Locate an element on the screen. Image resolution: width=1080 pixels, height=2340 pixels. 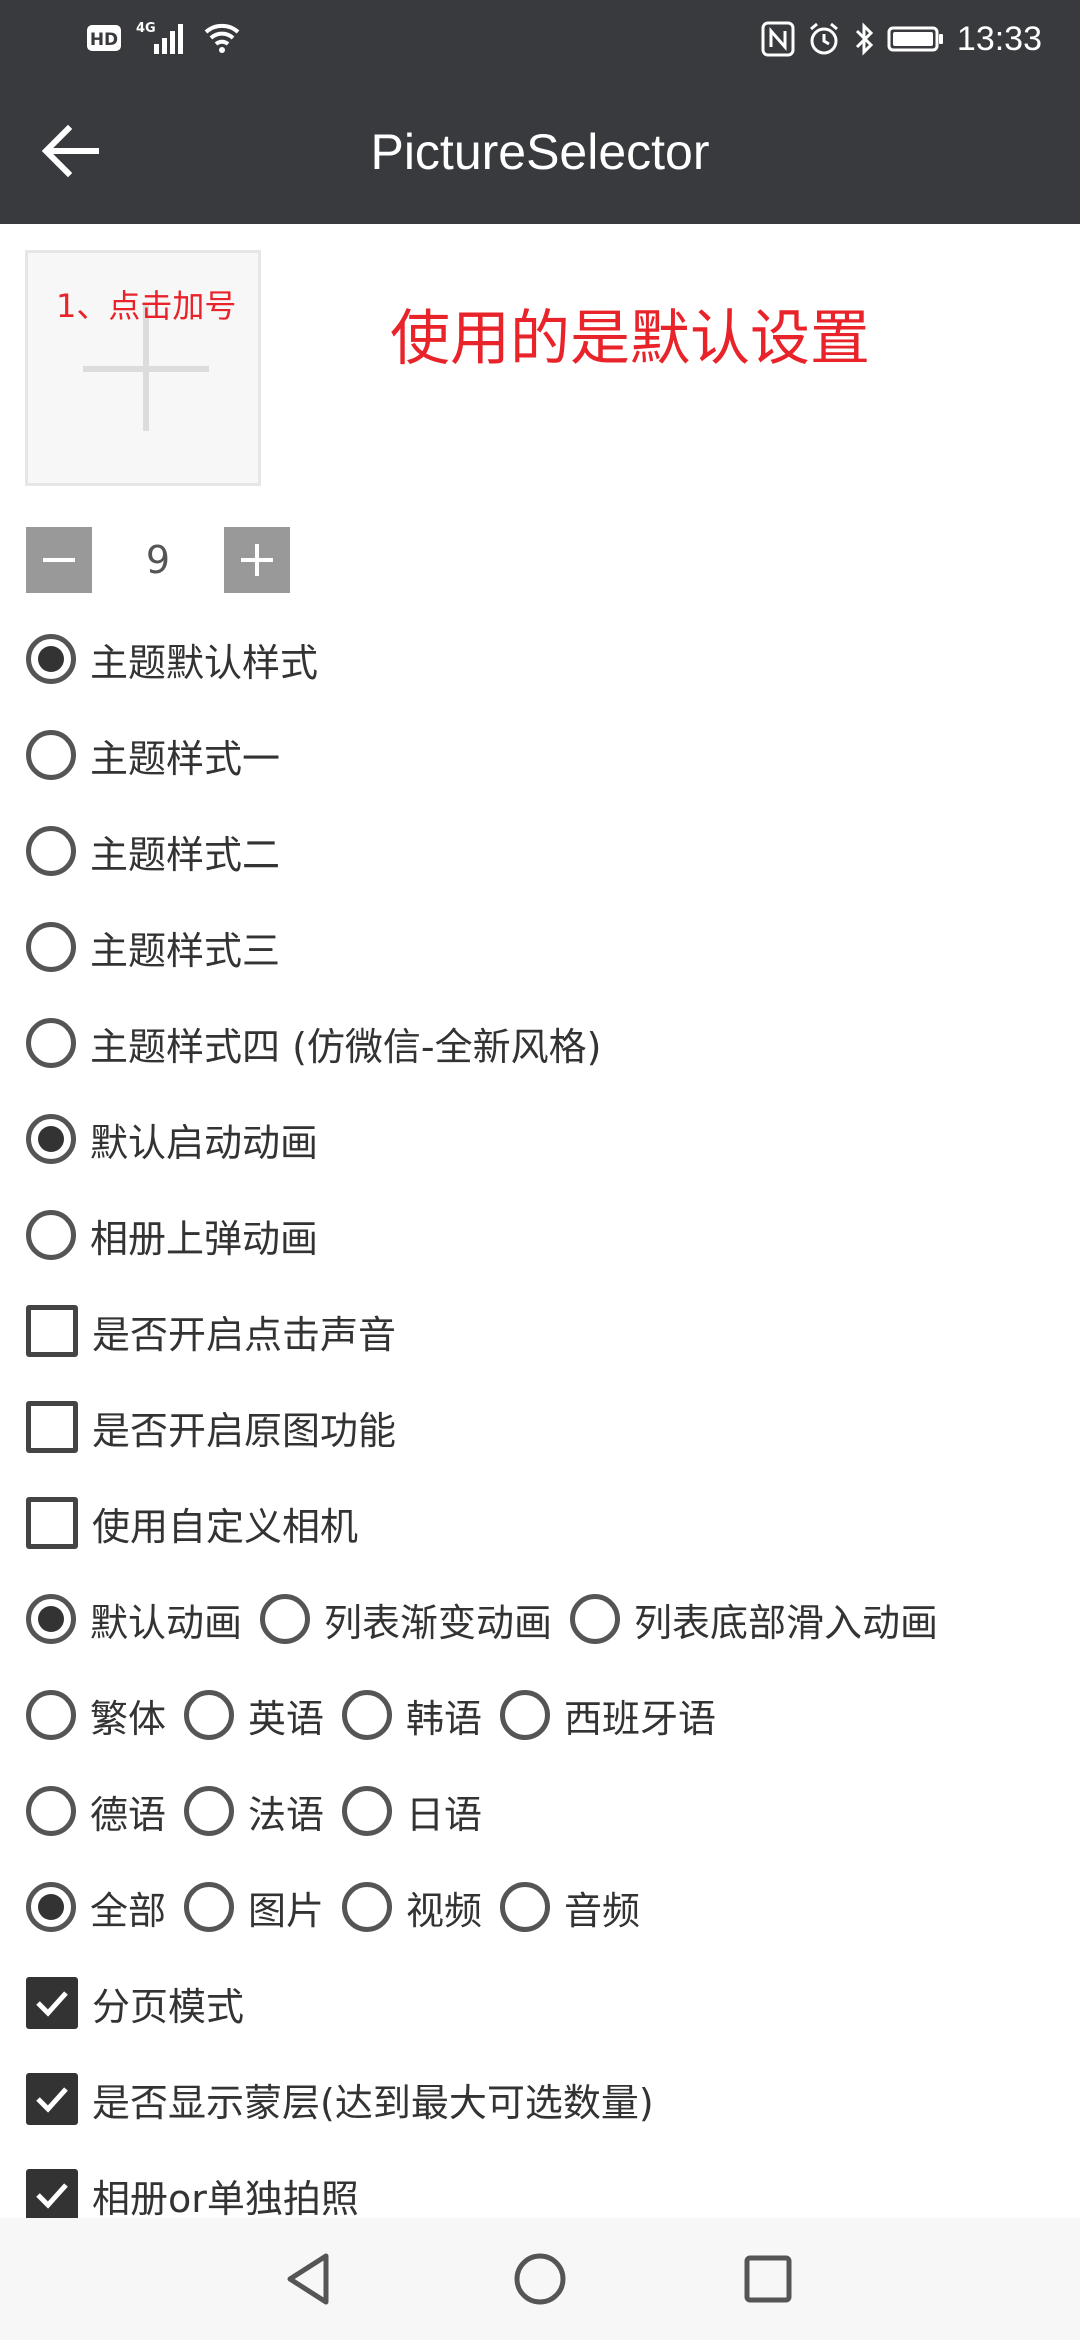
option-lang-spanish: 西班牙语 is located at coordinates (608, 1715).